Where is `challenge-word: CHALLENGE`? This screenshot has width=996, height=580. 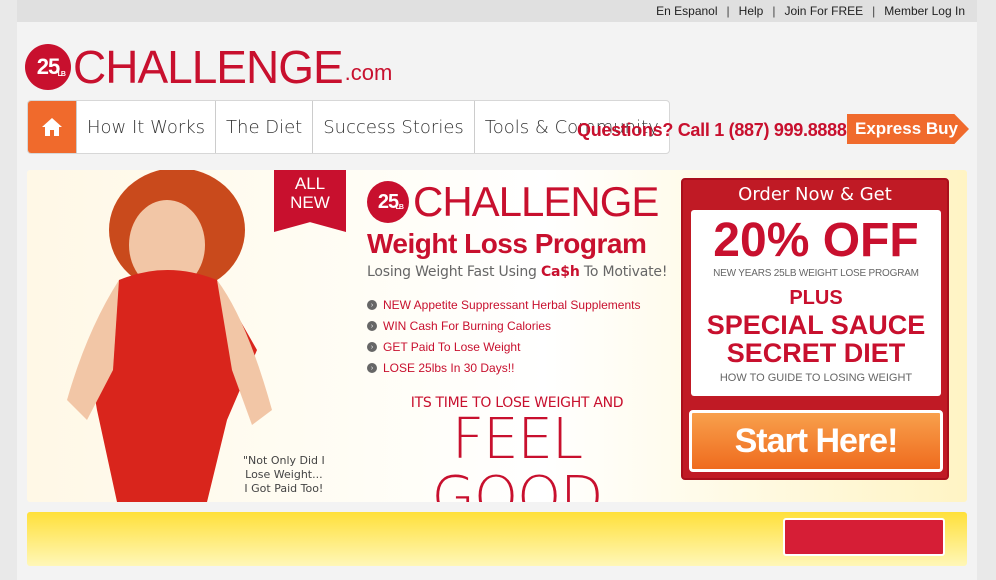
challenge-word: CHALLENGE is located at coordinates (536, 201).